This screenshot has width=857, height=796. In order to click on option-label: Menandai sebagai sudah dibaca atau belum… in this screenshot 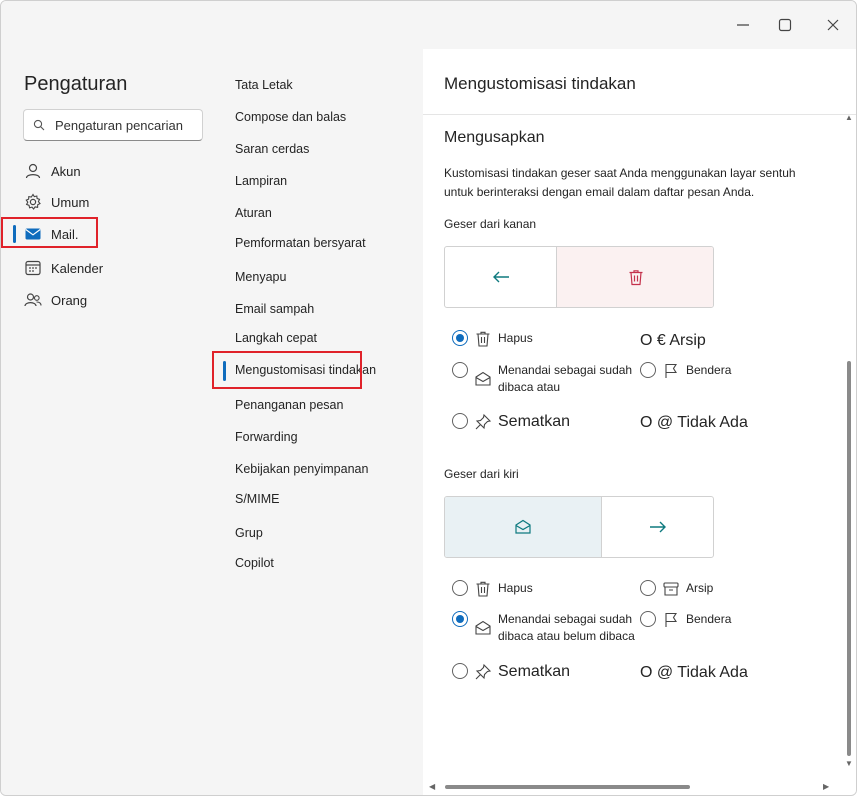, I will do `click(566, 627)`.